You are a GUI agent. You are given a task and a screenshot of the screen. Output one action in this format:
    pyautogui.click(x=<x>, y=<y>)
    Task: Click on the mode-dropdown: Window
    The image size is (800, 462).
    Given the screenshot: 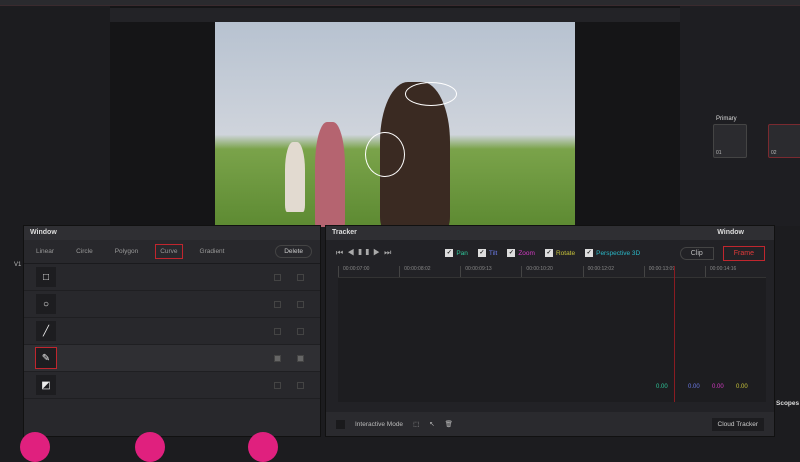 What is the action you would take?
    pyautogui.click(x=730, y=232)
    